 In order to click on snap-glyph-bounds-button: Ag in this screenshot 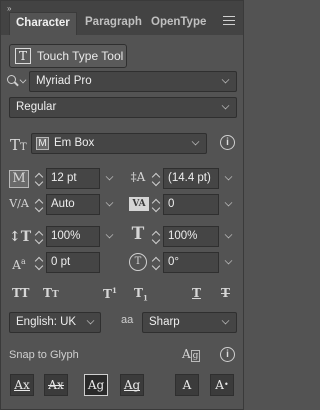, I will do `click(96, 385)`.